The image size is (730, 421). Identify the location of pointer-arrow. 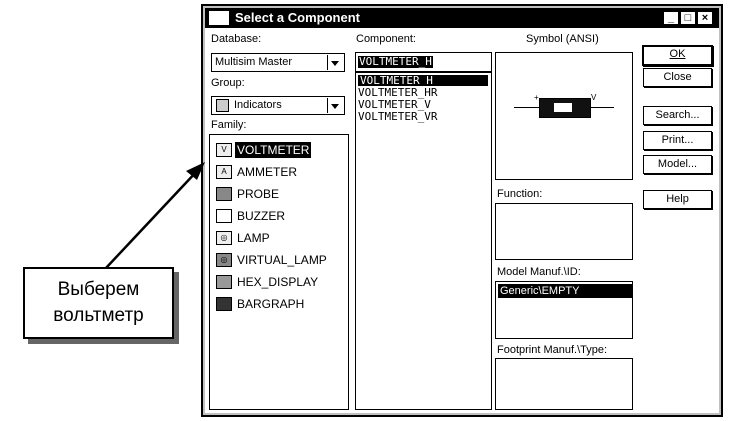
(155, 215).